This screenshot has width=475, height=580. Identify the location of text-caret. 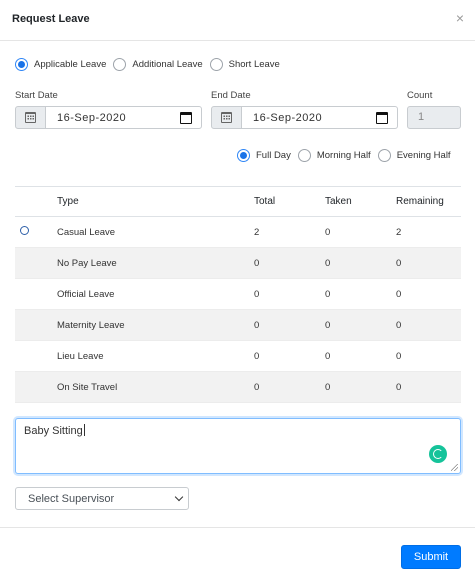
(84, 430).